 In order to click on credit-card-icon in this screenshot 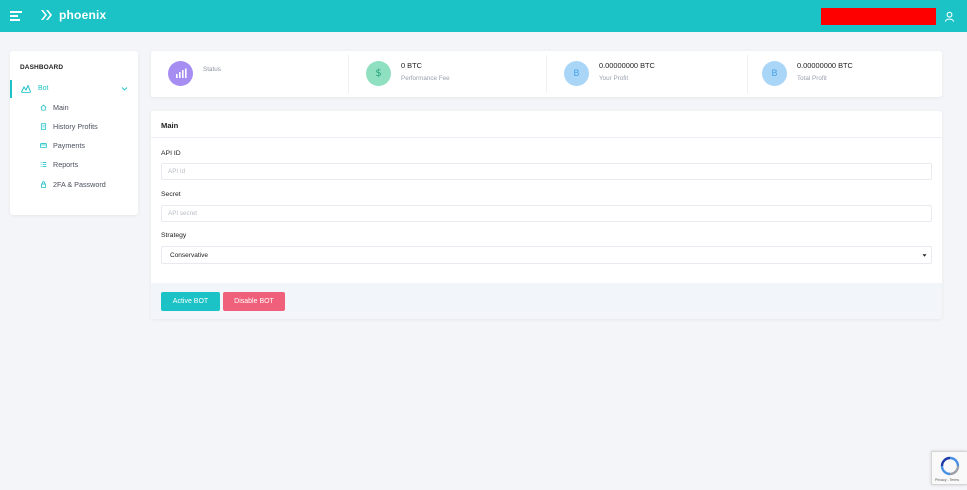, I will do `click(43, 145)`.